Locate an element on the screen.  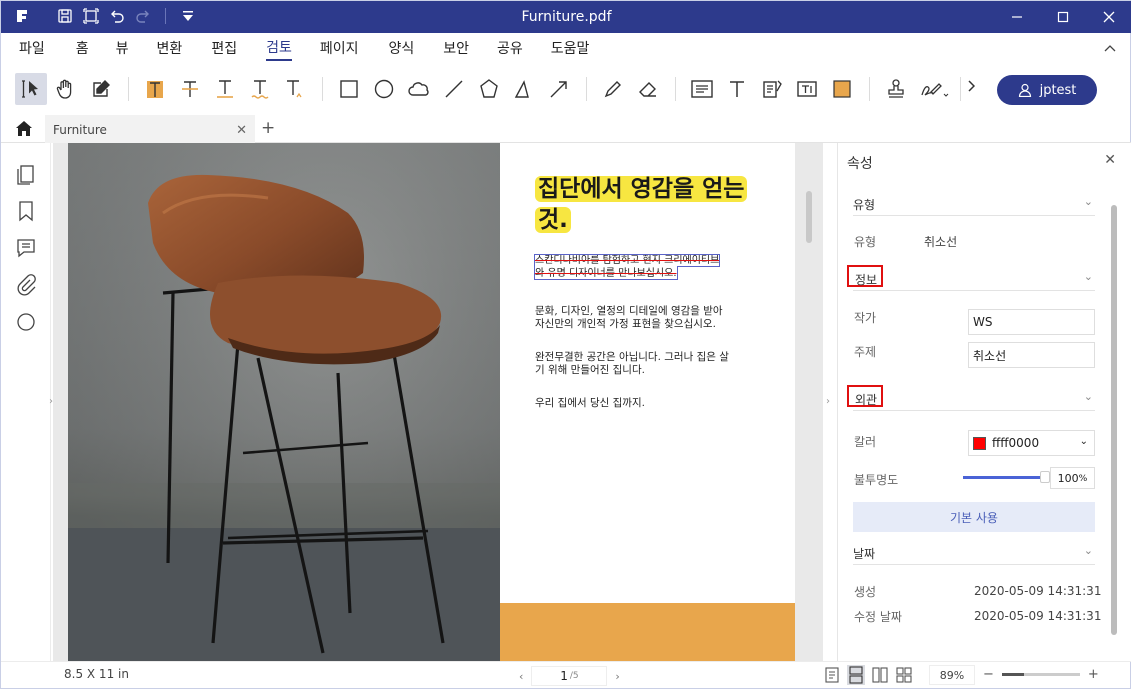
close-tab-icon: ✕ is located at coordinates (241, 130).